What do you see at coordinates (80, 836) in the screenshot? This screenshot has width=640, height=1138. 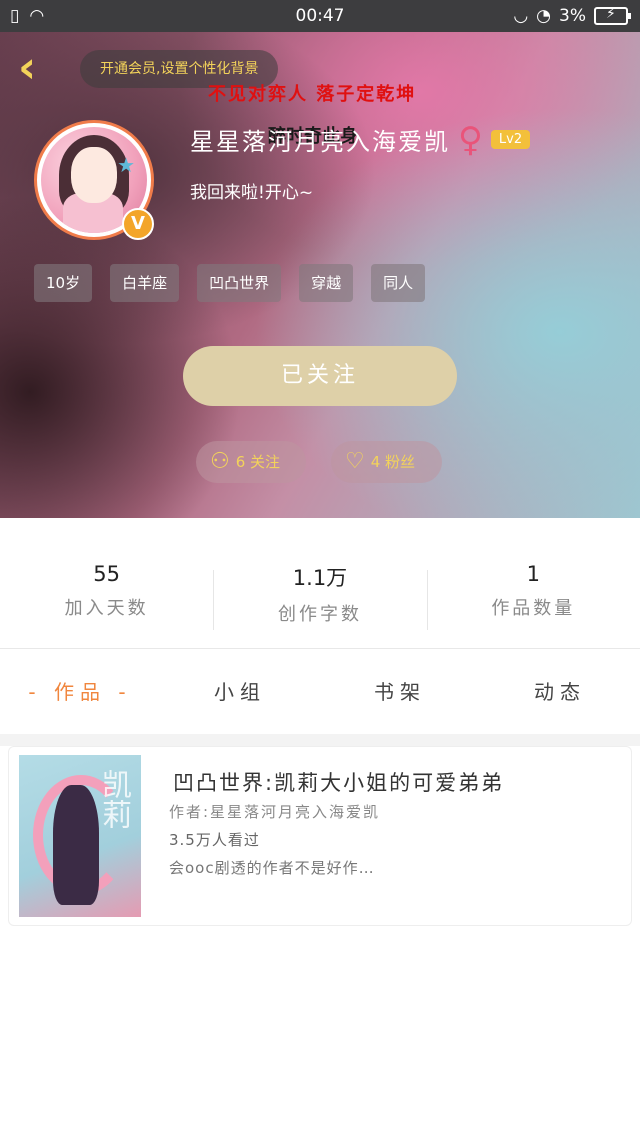 I see `work-cover: 凯莉` at bounding box center [80, 836].